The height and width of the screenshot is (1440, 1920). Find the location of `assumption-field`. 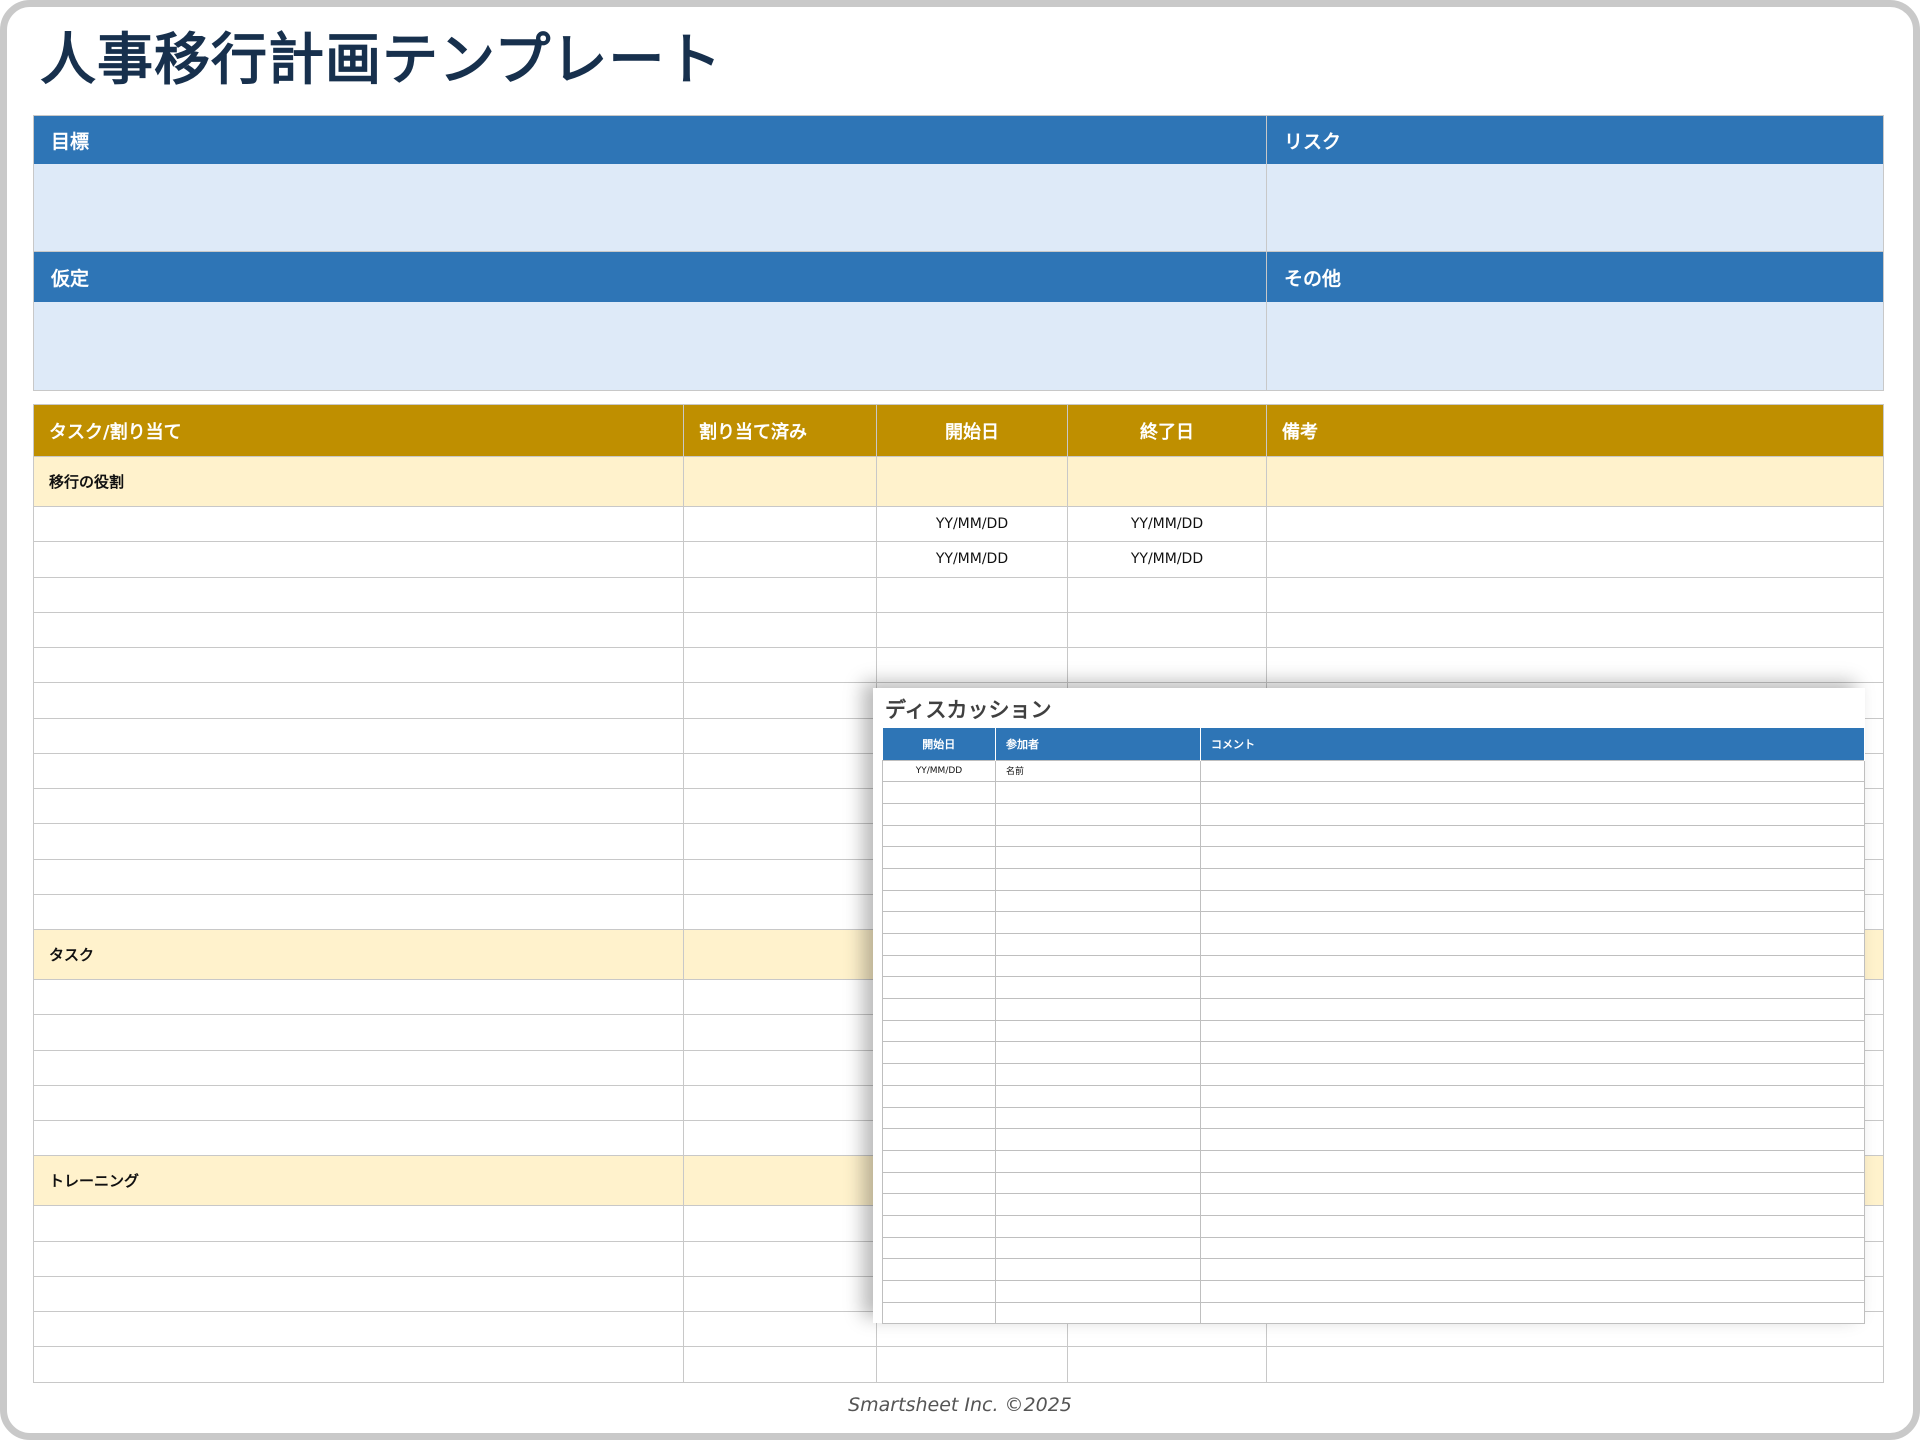

assumption-field is located at coordinates (650, 346).